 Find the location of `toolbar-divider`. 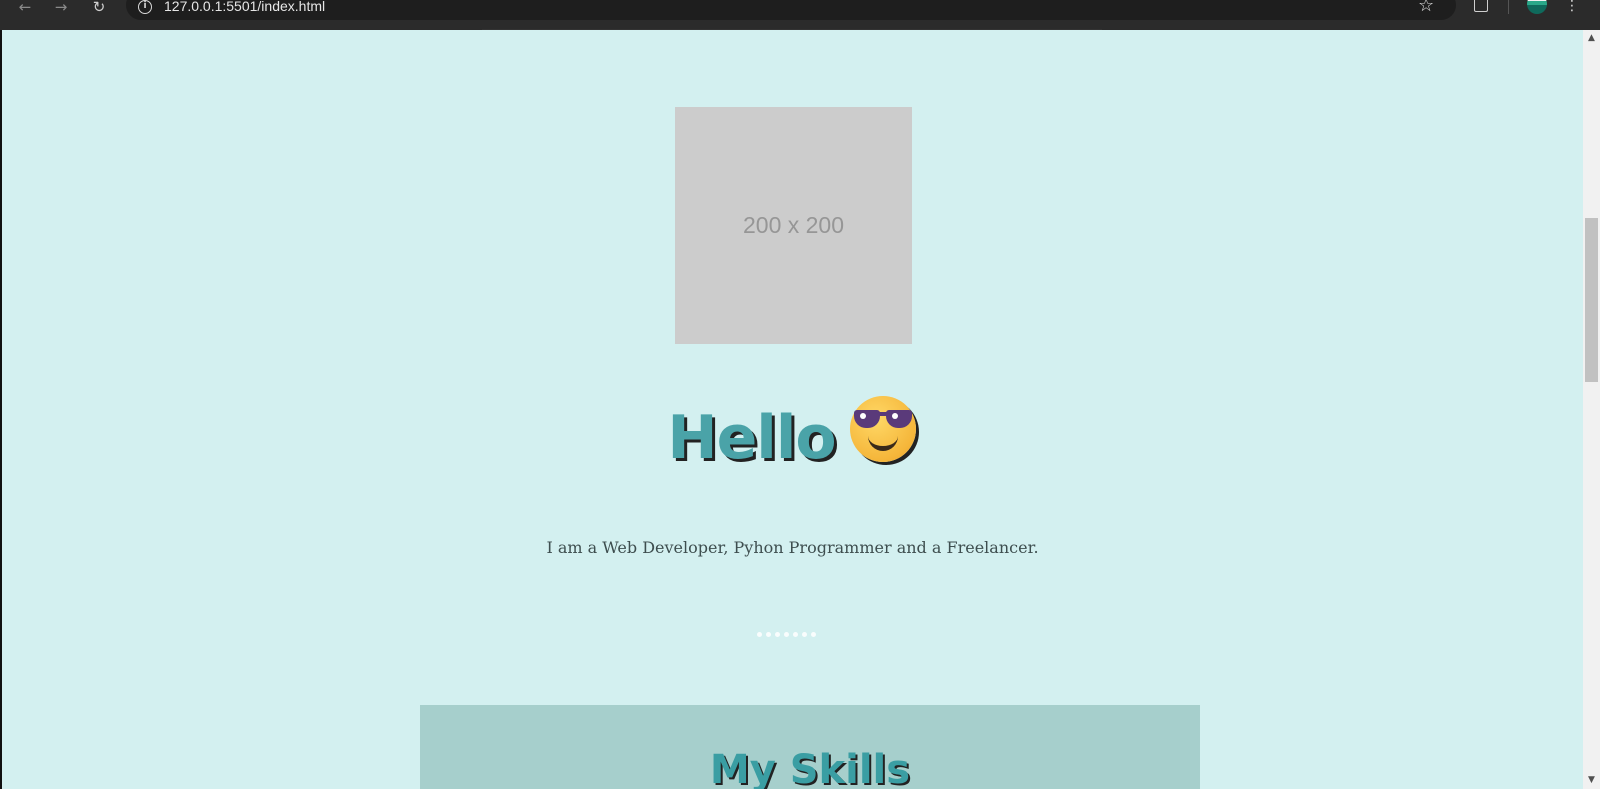

toolbar-divider is located at coordinates (1508, 7).